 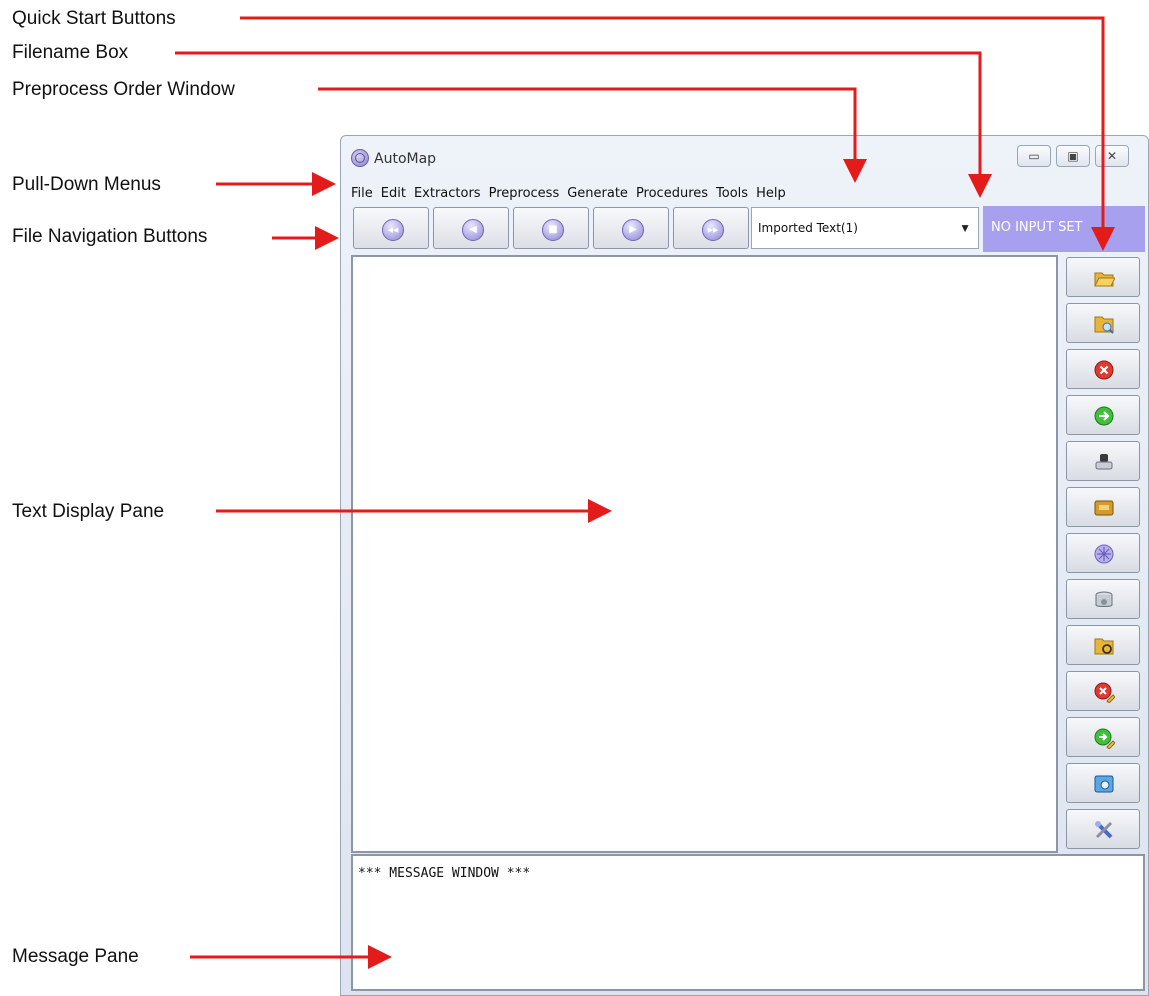 I want to click on panel-icon, so click(x=1104, y=508).